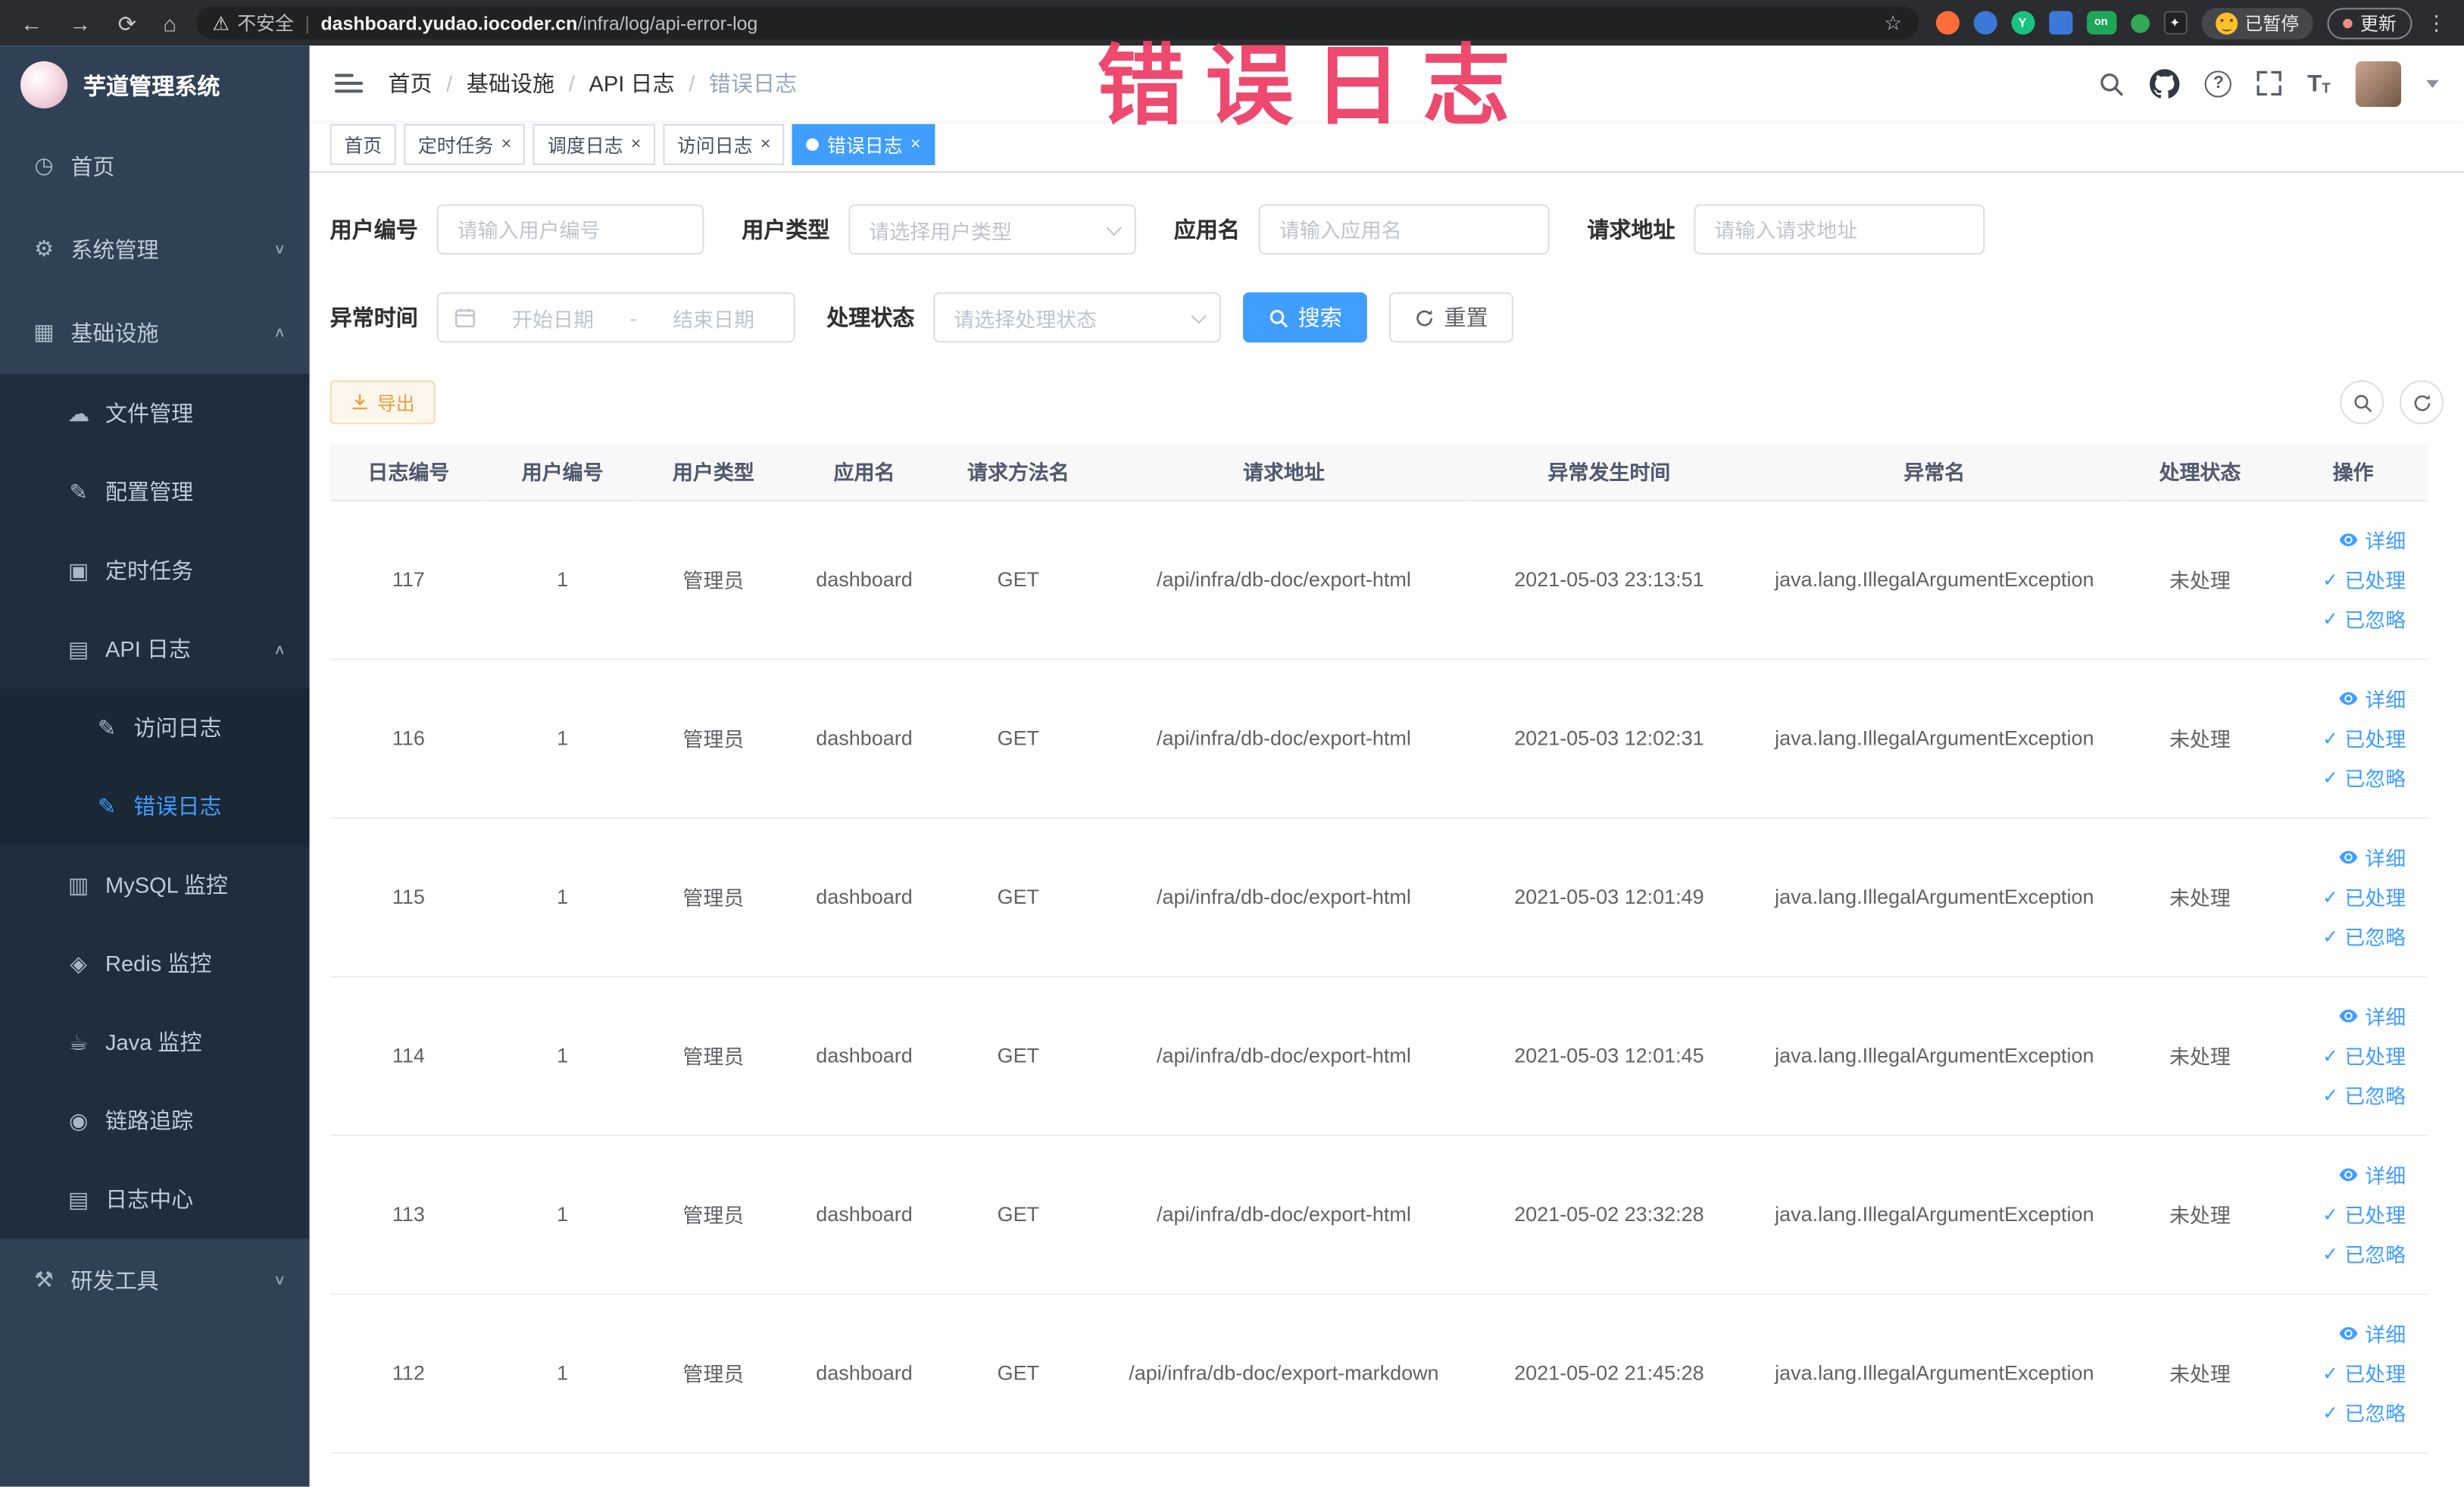 Image resolution: width=2464 pixels, height=1487 pixels. Describe the element at coordinates (2362, 402) in the screenshot. I see `toggle-search-button` at that location.